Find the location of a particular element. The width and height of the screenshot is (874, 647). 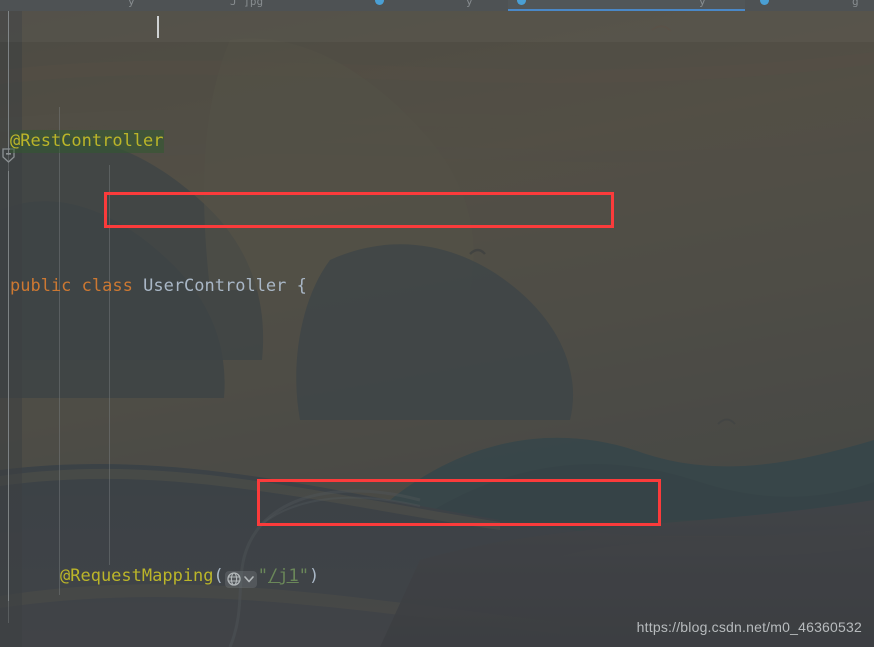

annotation-request-mapping: @RequestMapping is located at coordinates (137, 576).